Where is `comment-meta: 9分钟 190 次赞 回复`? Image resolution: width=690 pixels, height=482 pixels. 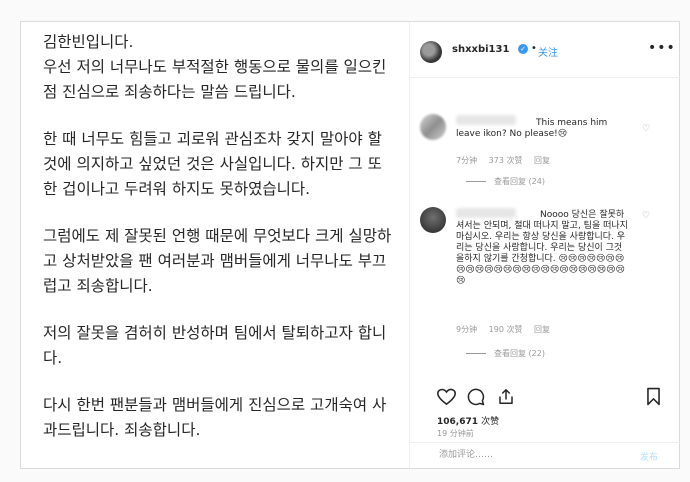
comment-meta: 9分钟 190 次赞 回复 is located at coordinates (507, 329).